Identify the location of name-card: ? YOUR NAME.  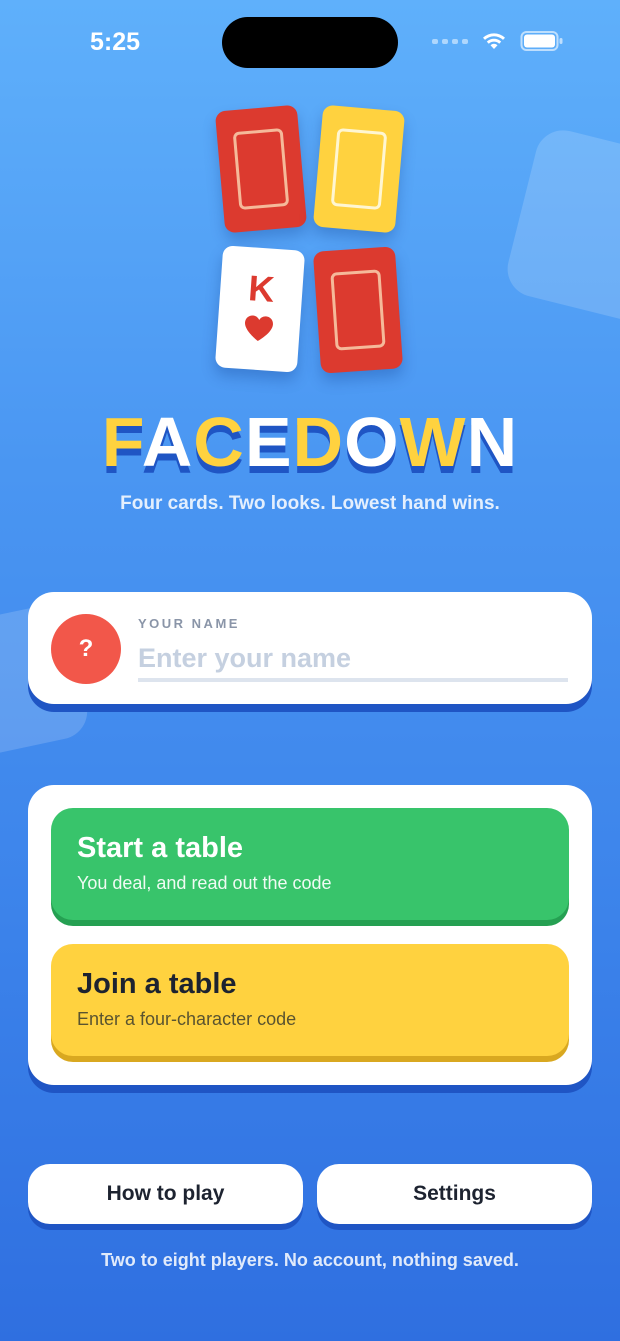
(310, 648).